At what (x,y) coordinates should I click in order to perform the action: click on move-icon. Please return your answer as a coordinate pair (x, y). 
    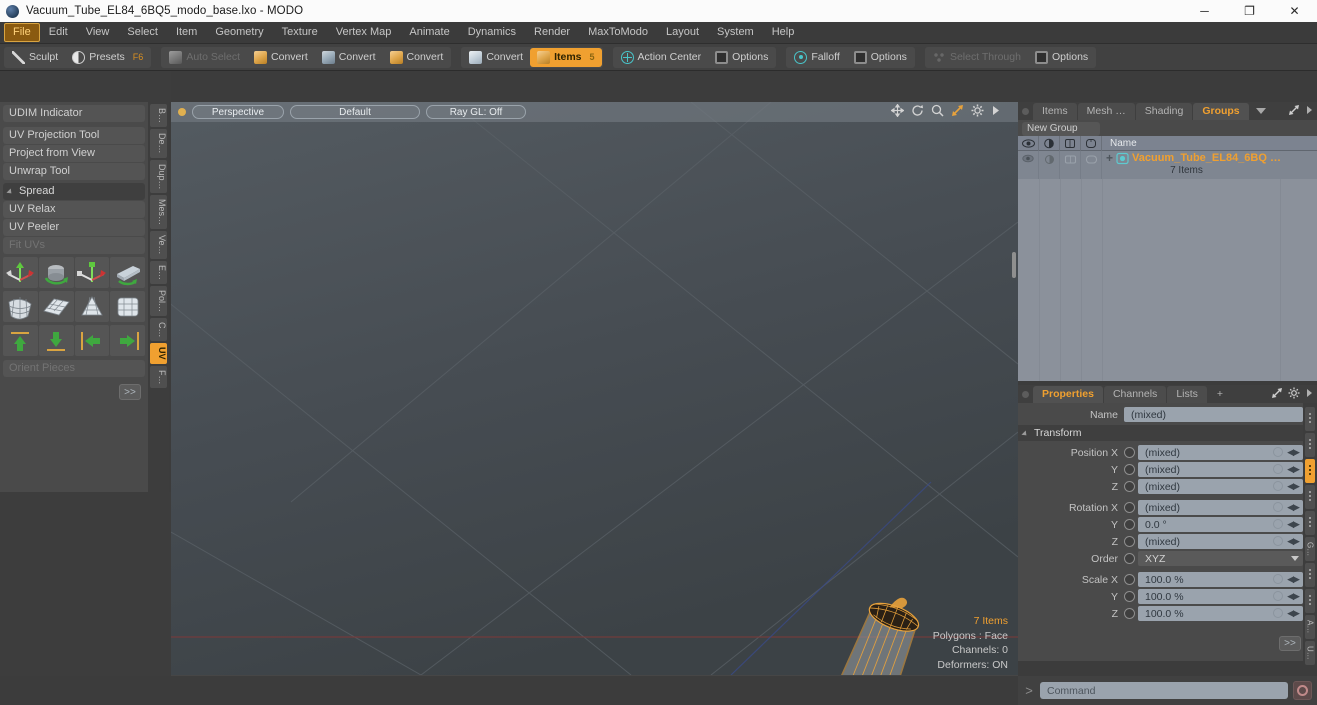
    Looking at the image, I should click on (897, 110).